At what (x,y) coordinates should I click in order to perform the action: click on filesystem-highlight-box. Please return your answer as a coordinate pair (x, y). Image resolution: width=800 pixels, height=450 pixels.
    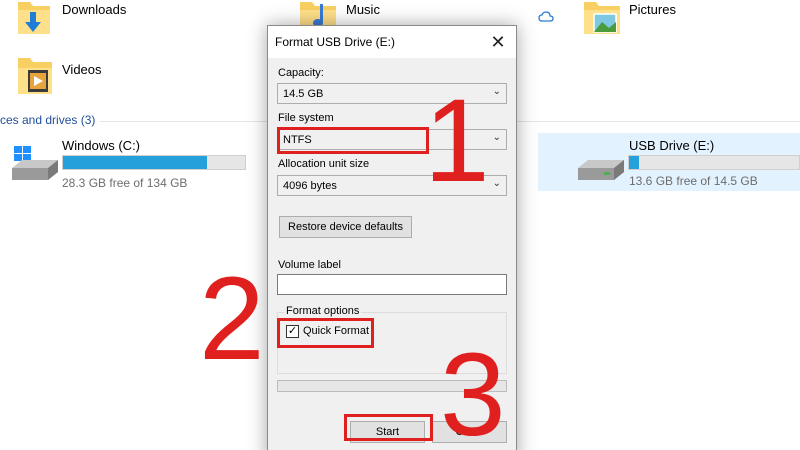
    Looking at the image, I should click on (353, 140).